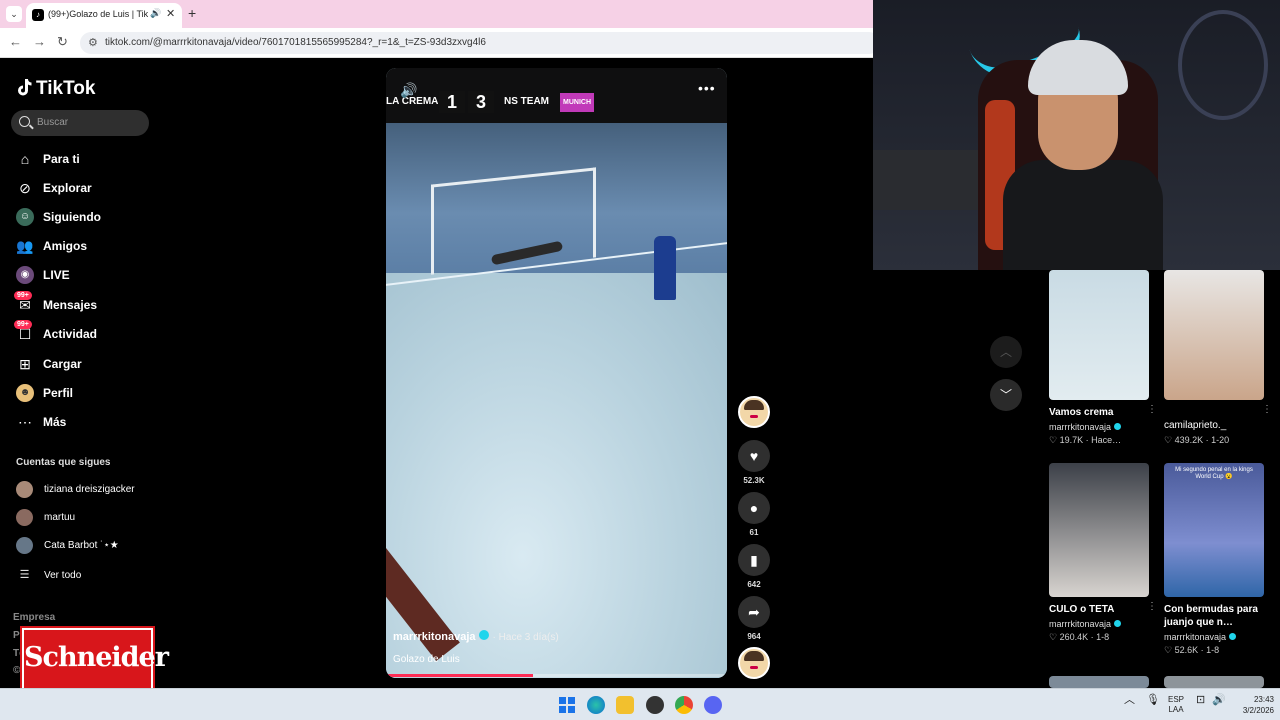  I want to click on profile-icon: ☻, so click(25, 393).